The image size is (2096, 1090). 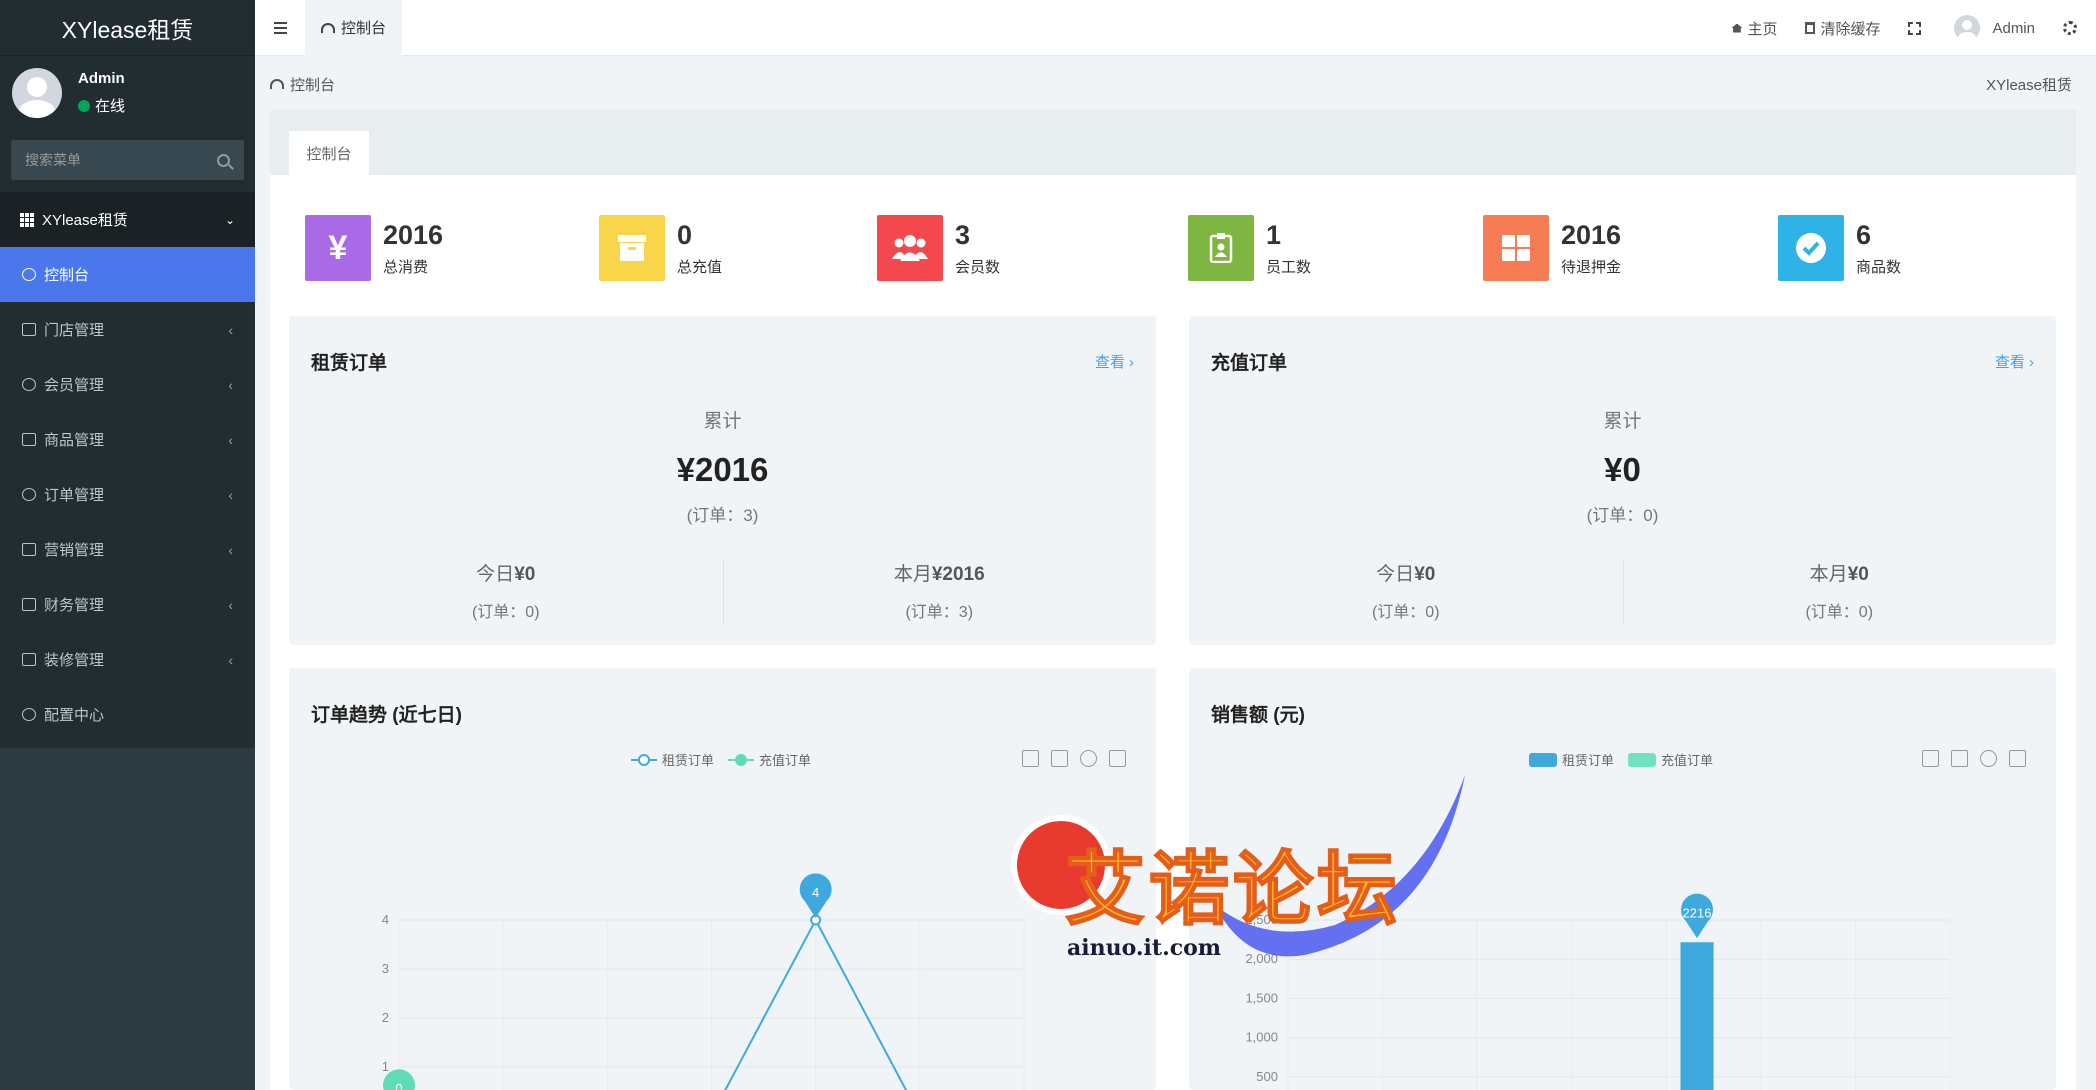 I want to click on stat-label: 员工数, so click(x=1289, y=267).